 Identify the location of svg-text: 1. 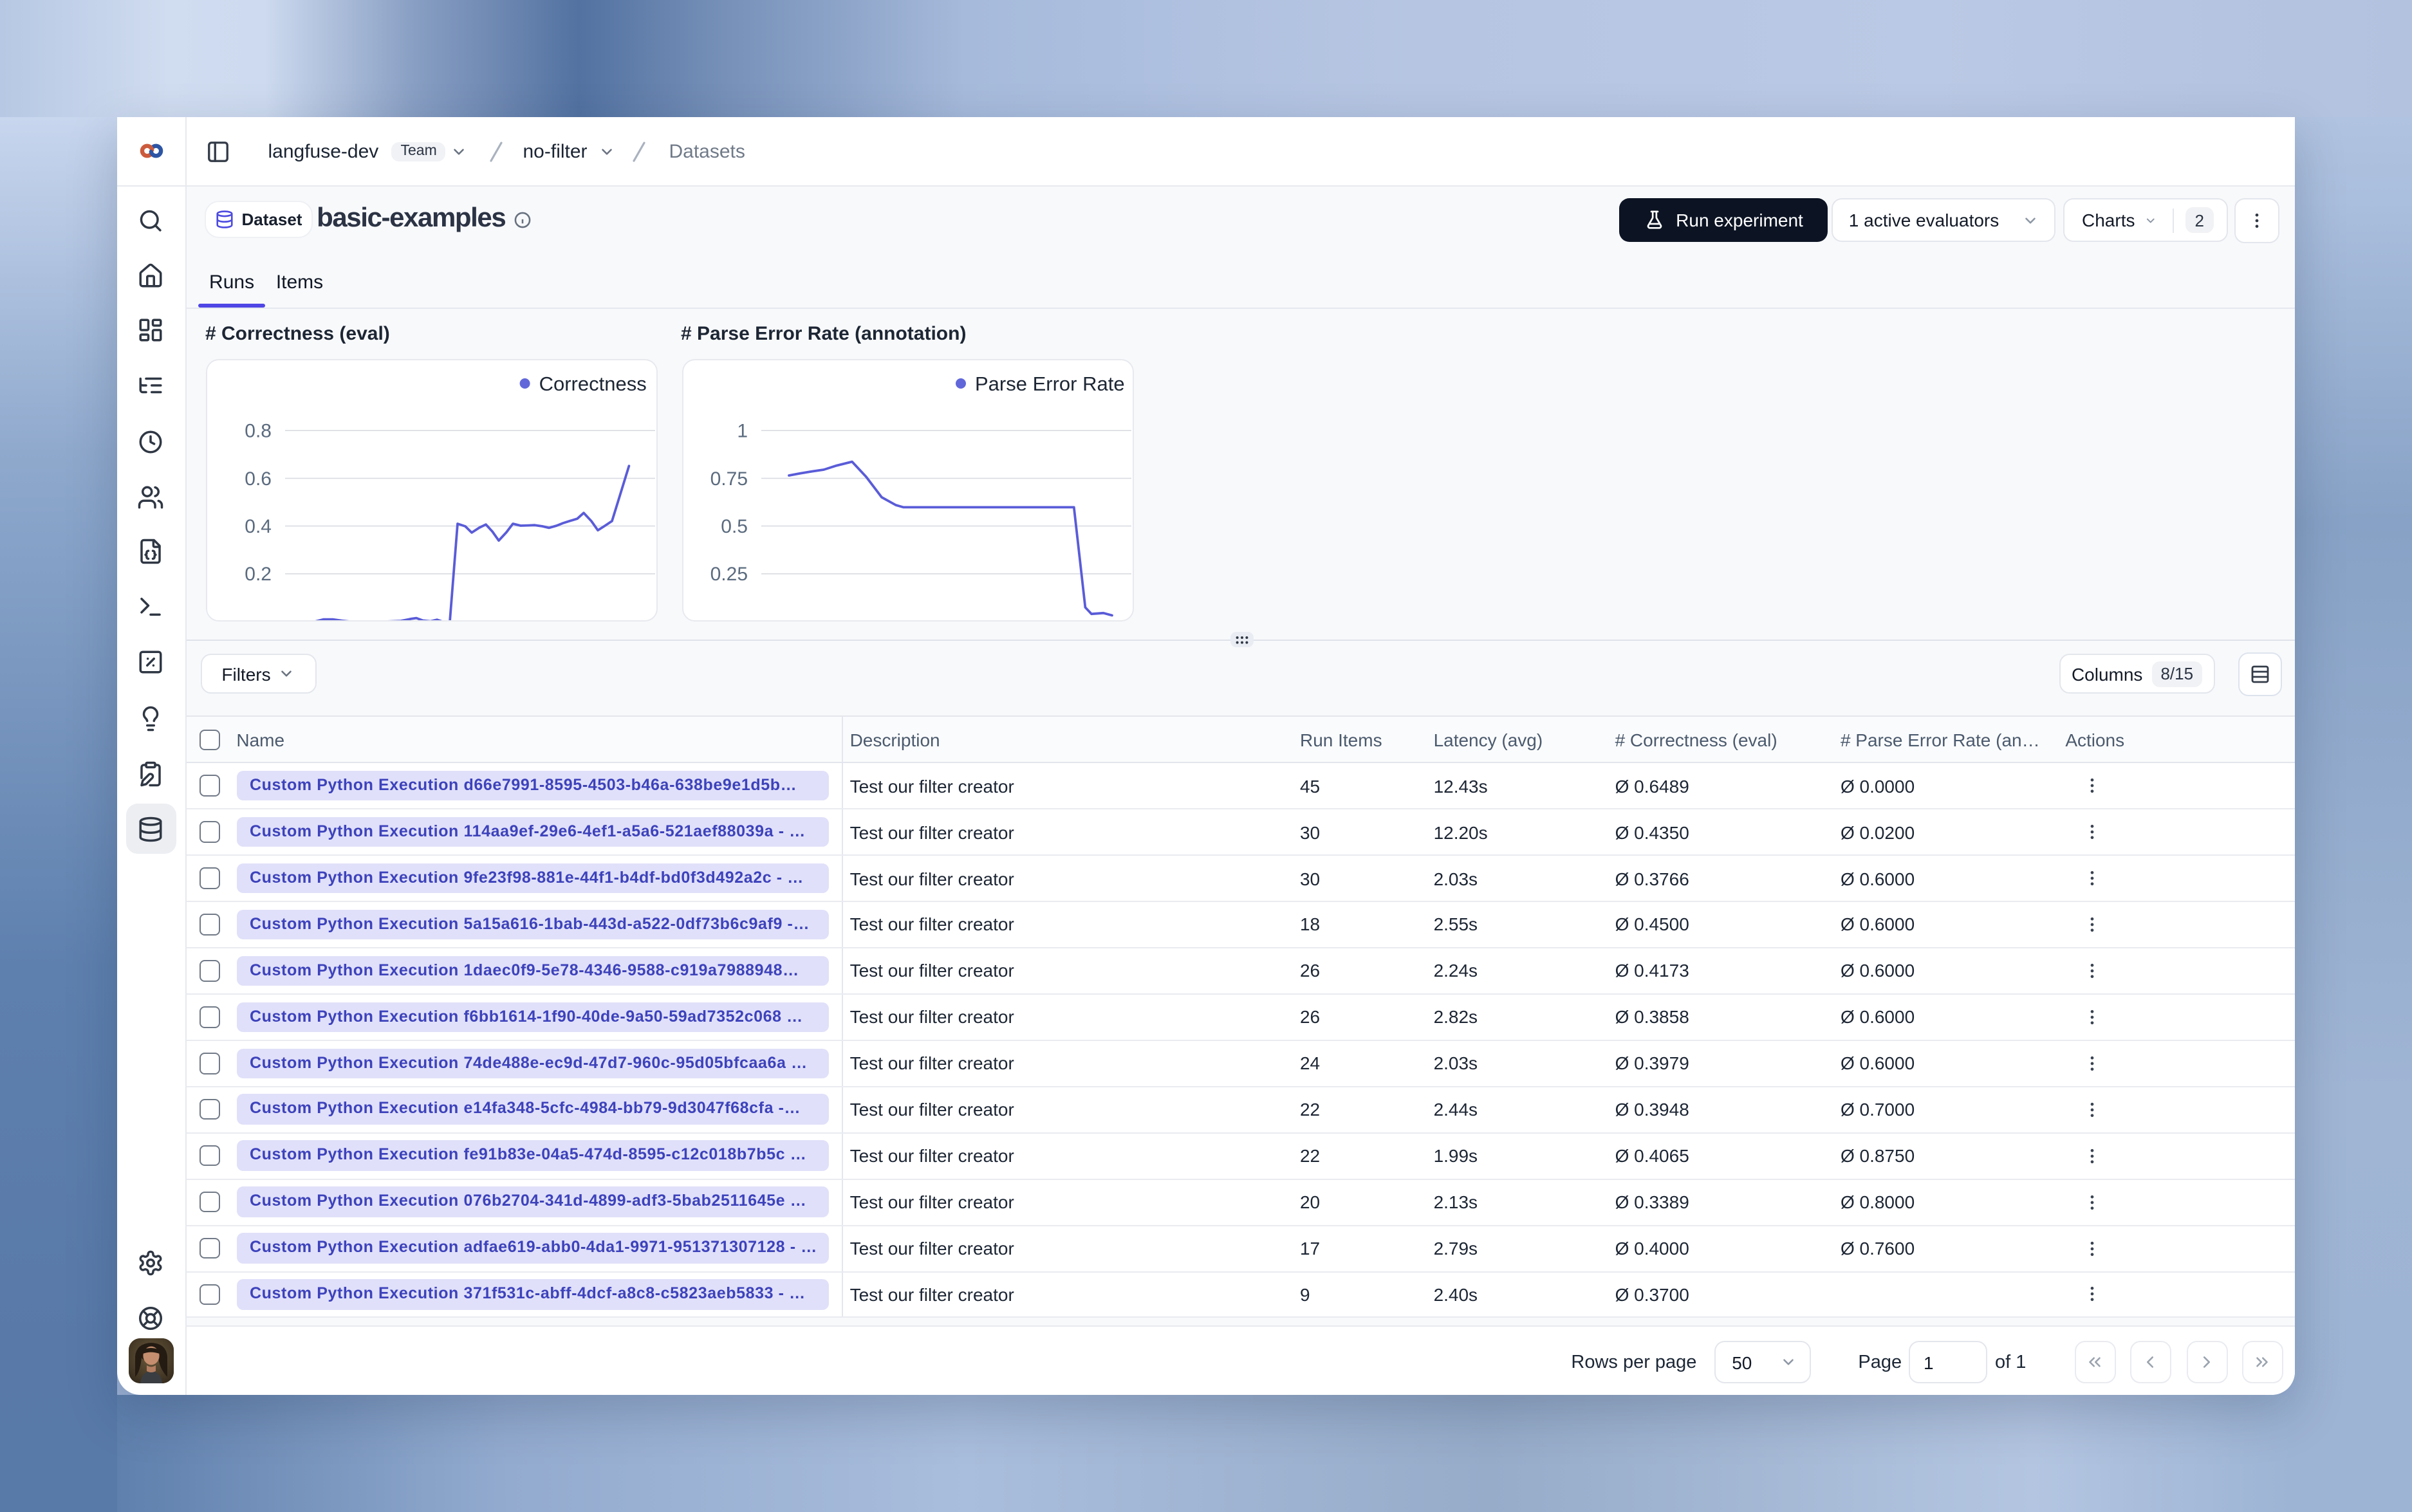
(742, 431).